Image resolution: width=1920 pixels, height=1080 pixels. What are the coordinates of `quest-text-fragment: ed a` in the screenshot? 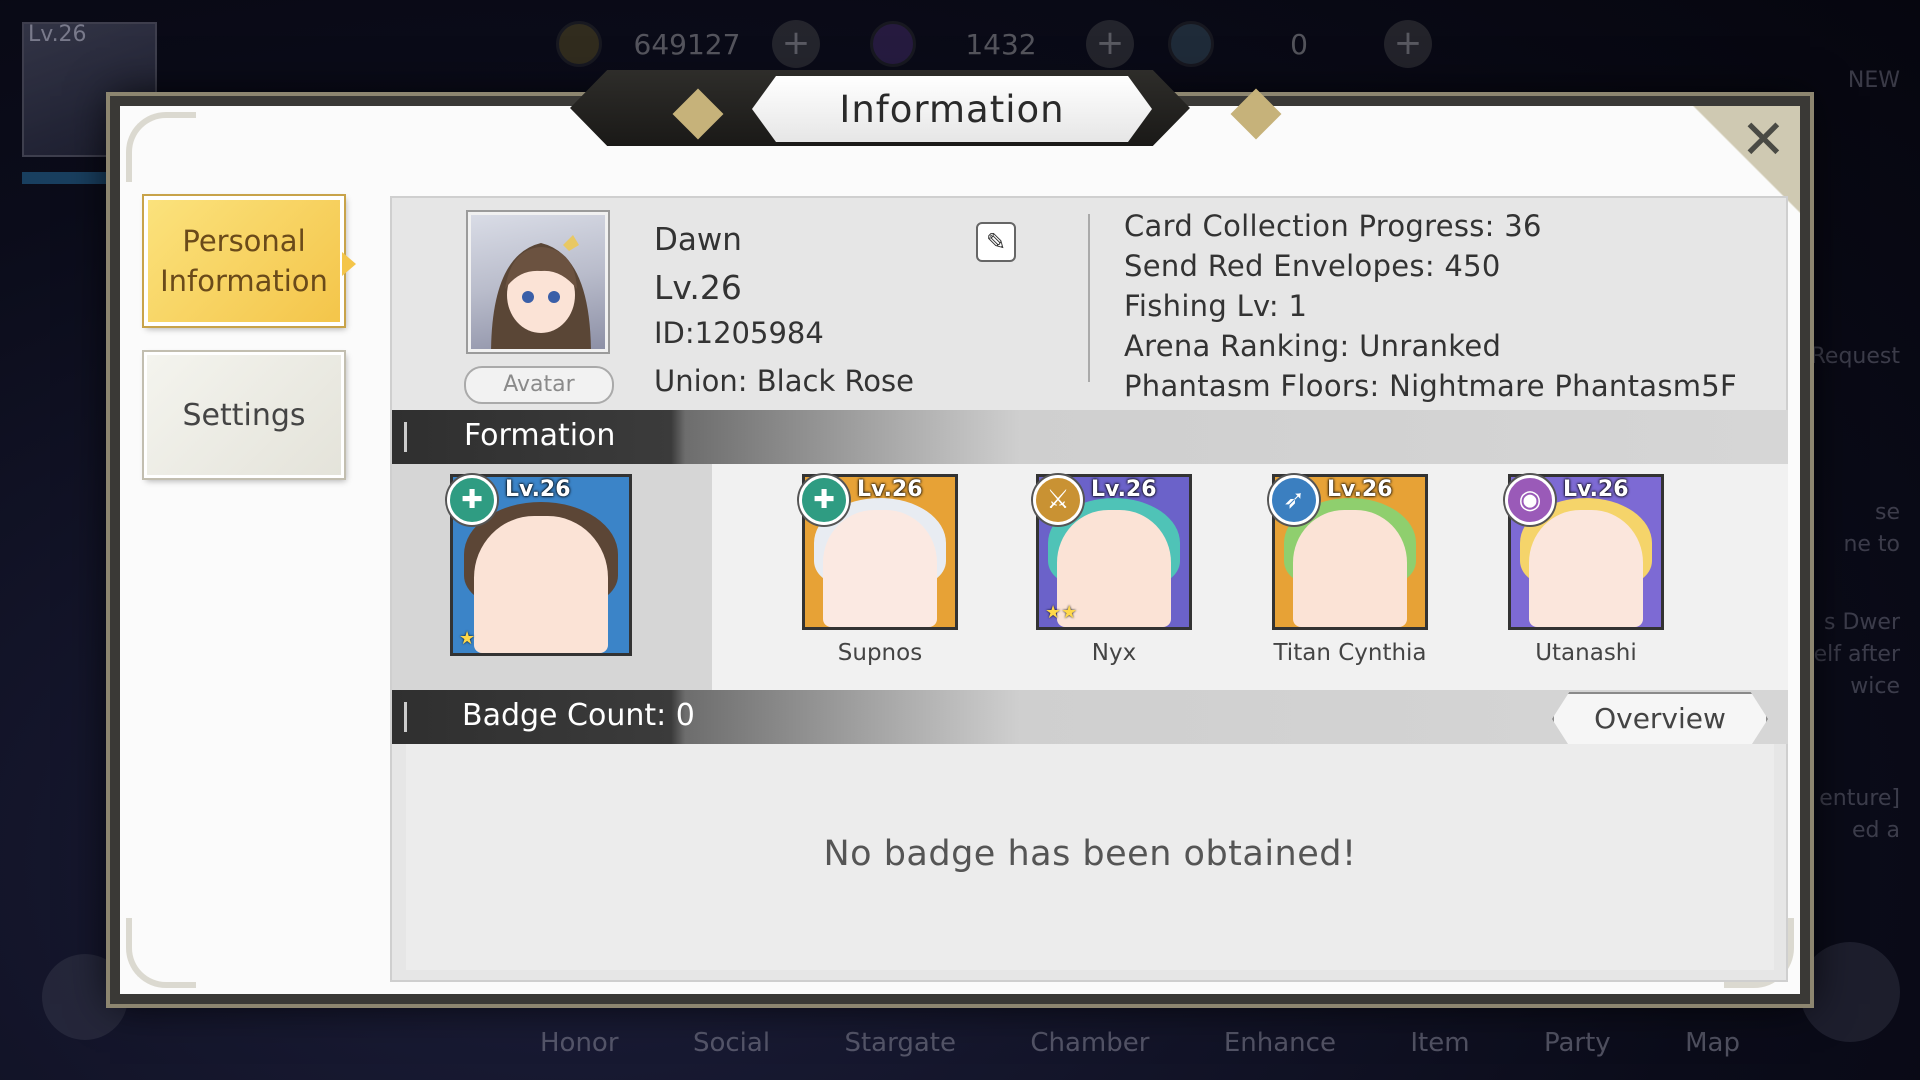 It's located at (1876, 830).